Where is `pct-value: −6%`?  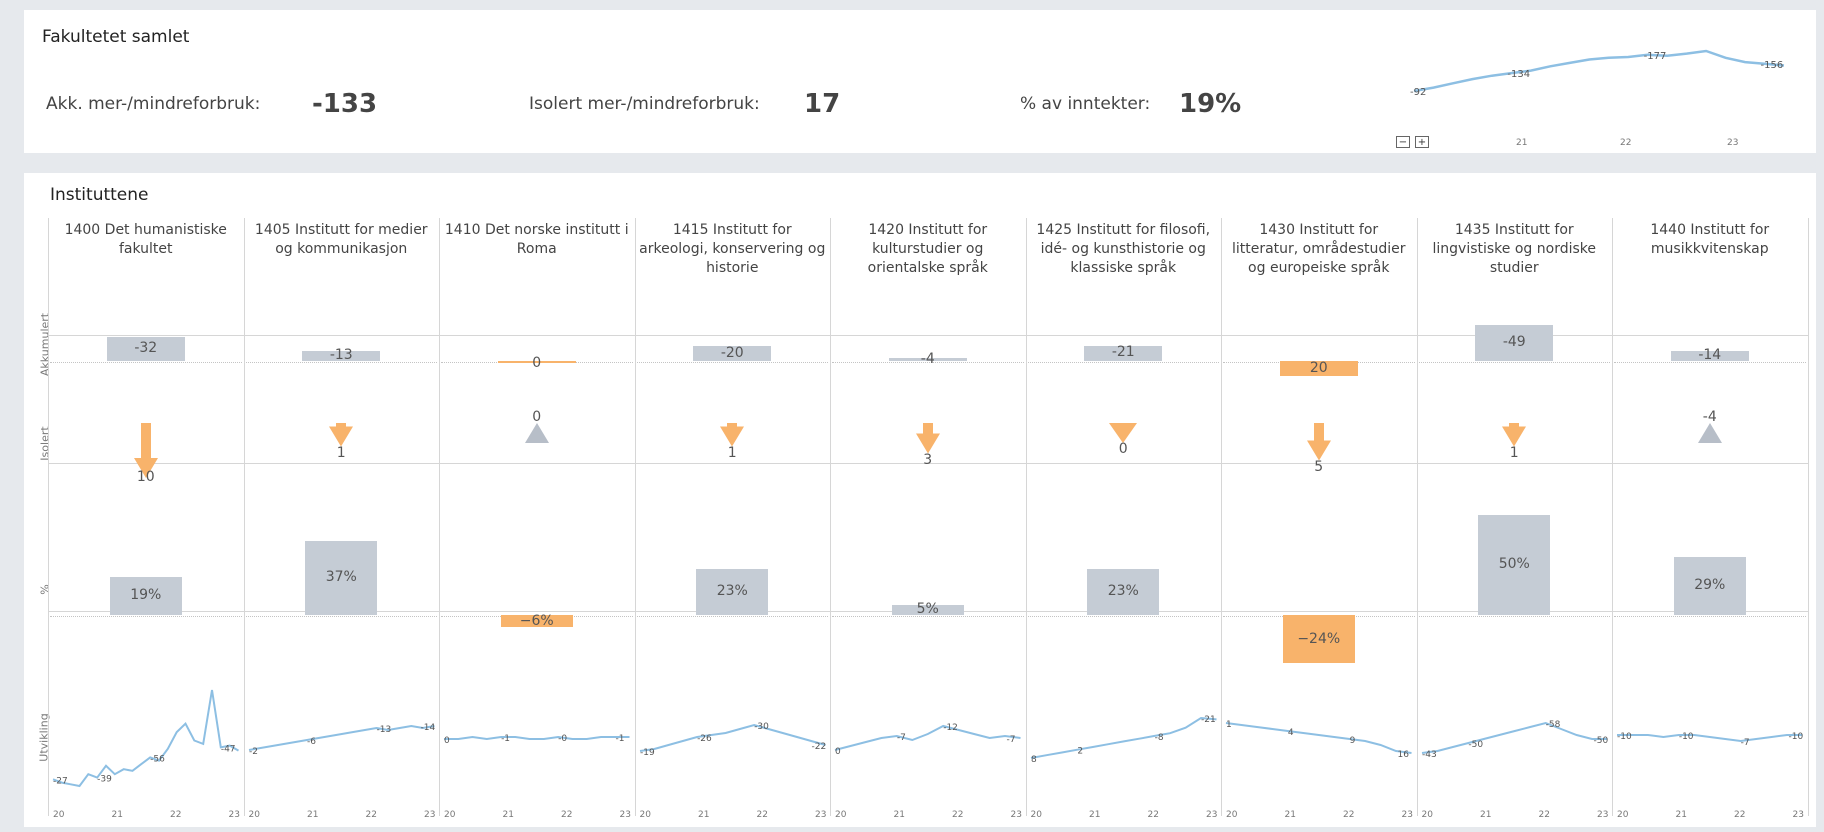 pct-value: −6% is located at coordinates (536, 621).